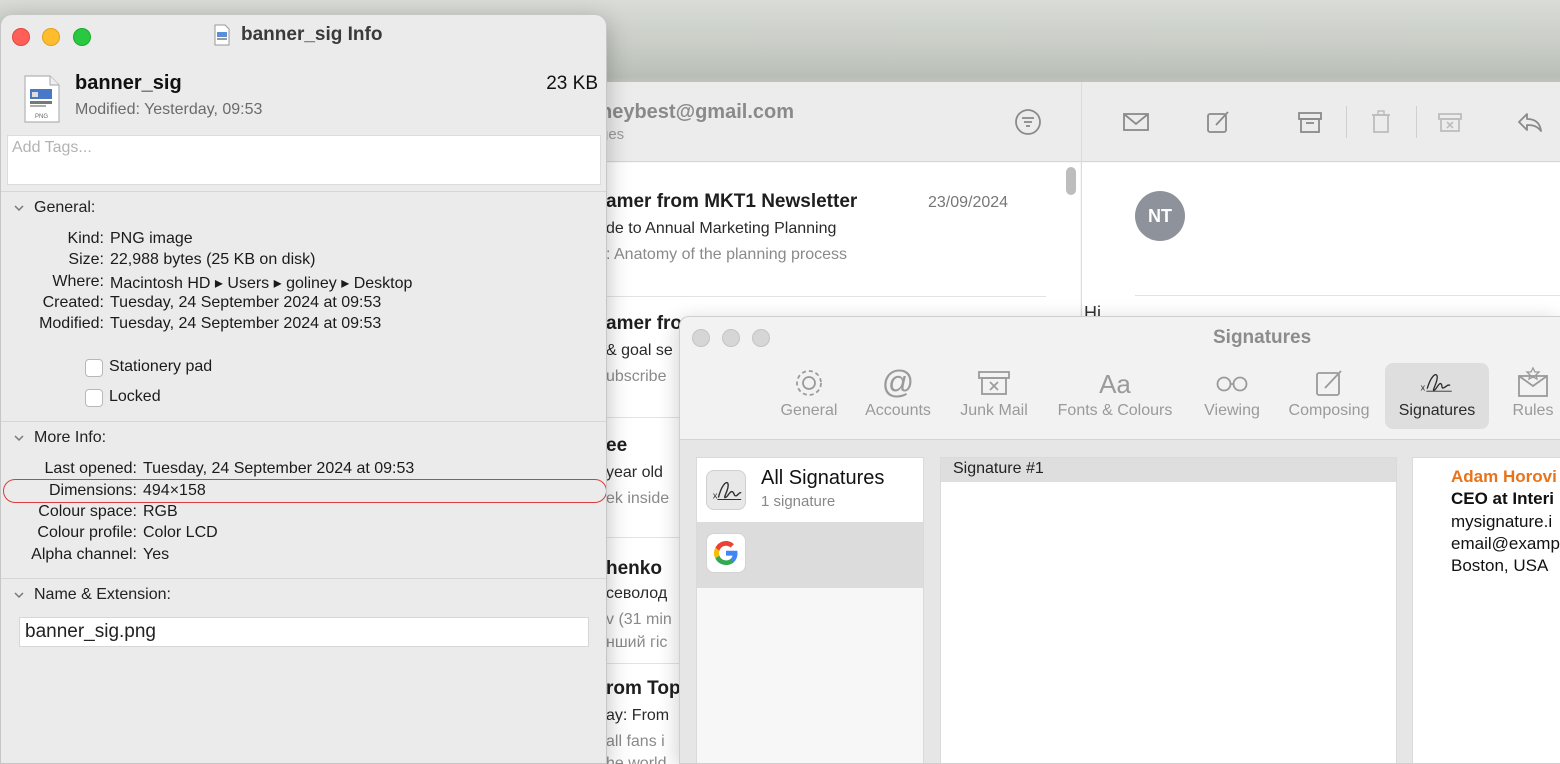 Image resolution: width=1560 pixels, height=764 pixels. I want to click on signature-list: Signature #1, so click(1168, 610).